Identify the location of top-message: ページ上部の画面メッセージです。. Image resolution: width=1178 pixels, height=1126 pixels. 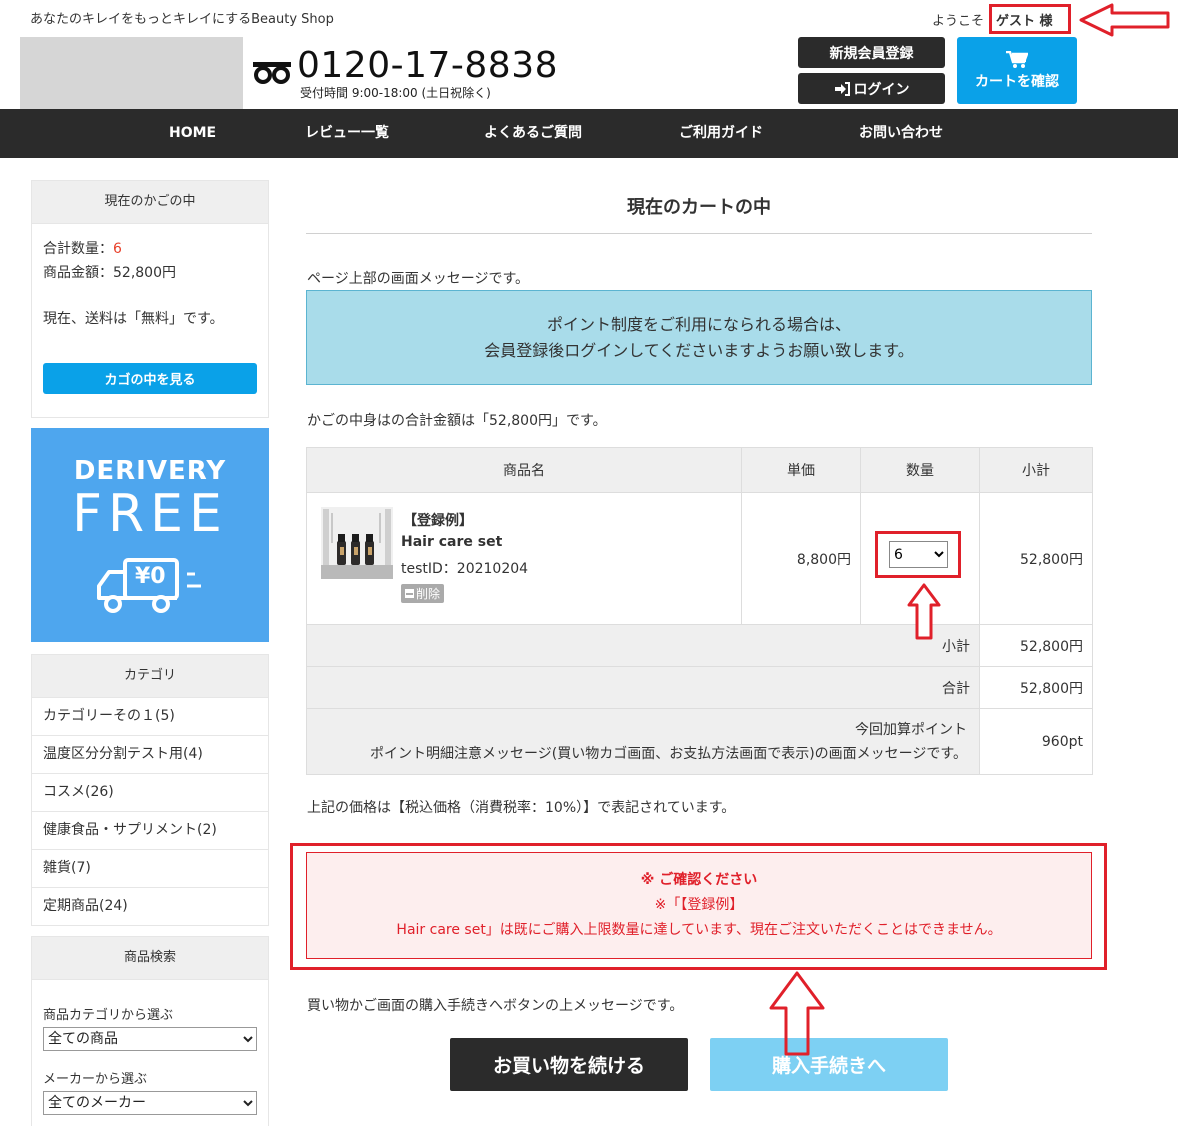
(418, 279).